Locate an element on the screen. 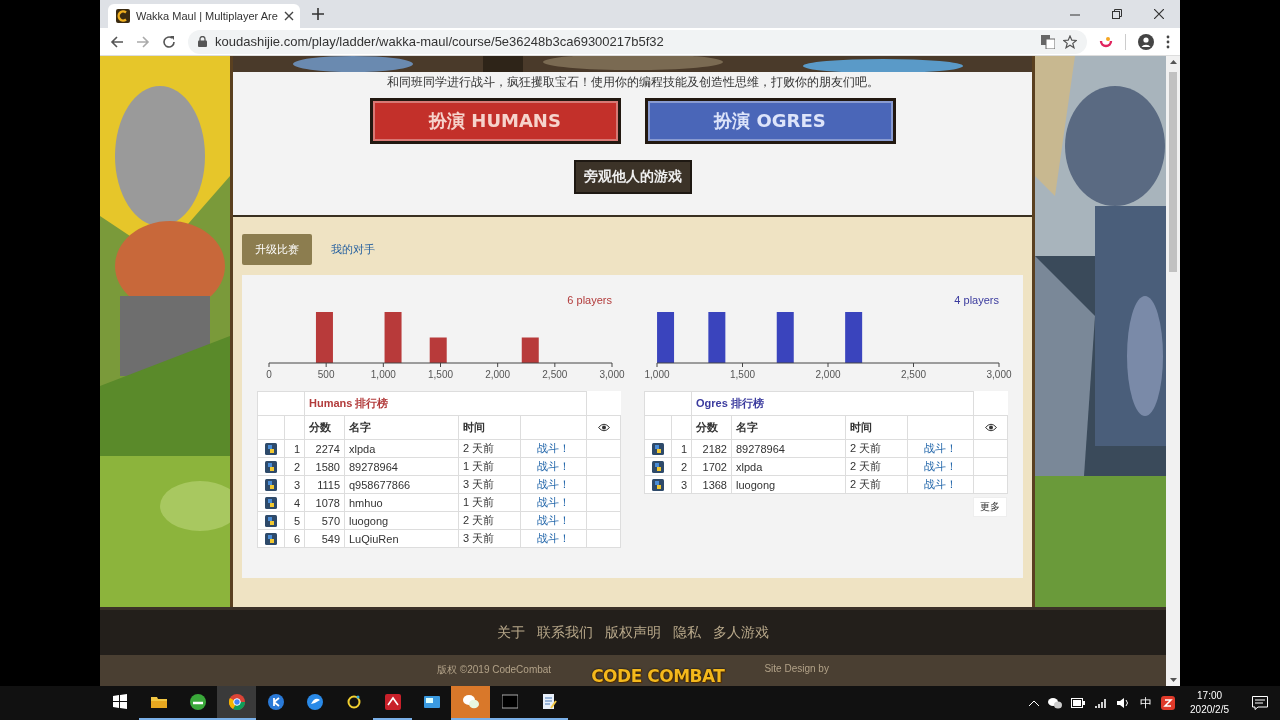 This screenshot has width=1280, height=720. input-method-indicator: 中 is located at coordinates (1146, 703).